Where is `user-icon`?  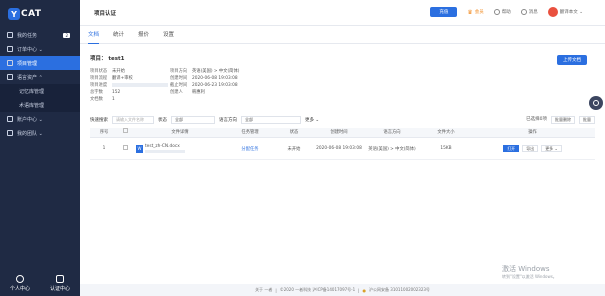 user-icon is located at coordinates (19, 278).